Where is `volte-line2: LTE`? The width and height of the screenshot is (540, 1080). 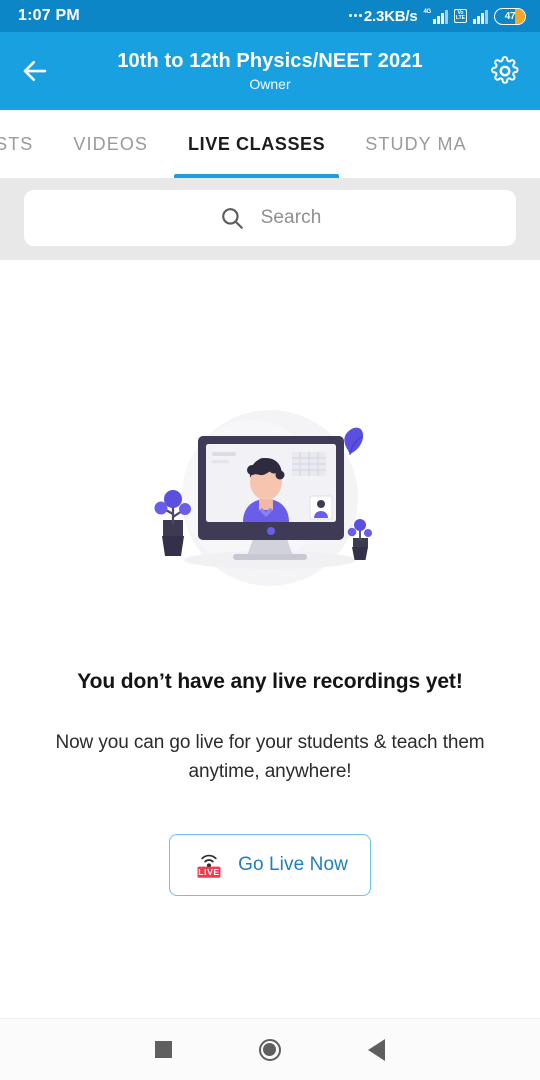 volte-line2: LTE is located at coordinates (460, 17).